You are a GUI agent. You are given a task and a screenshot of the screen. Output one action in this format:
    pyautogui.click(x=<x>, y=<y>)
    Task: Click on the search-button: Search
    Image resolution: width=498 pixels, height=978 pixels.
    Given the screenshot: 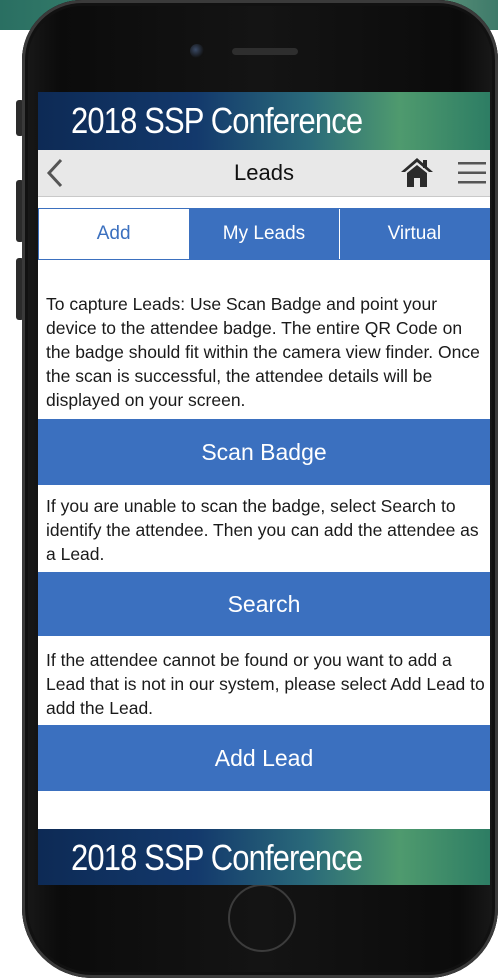 What is the action you would take?
    pyautogui.click(x=264, y=604)
    